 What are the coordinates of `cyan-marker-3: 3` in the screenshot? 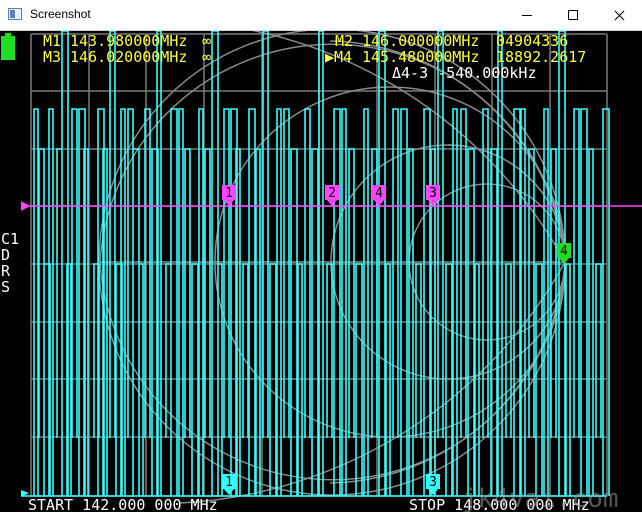 It's located at (433, 484).